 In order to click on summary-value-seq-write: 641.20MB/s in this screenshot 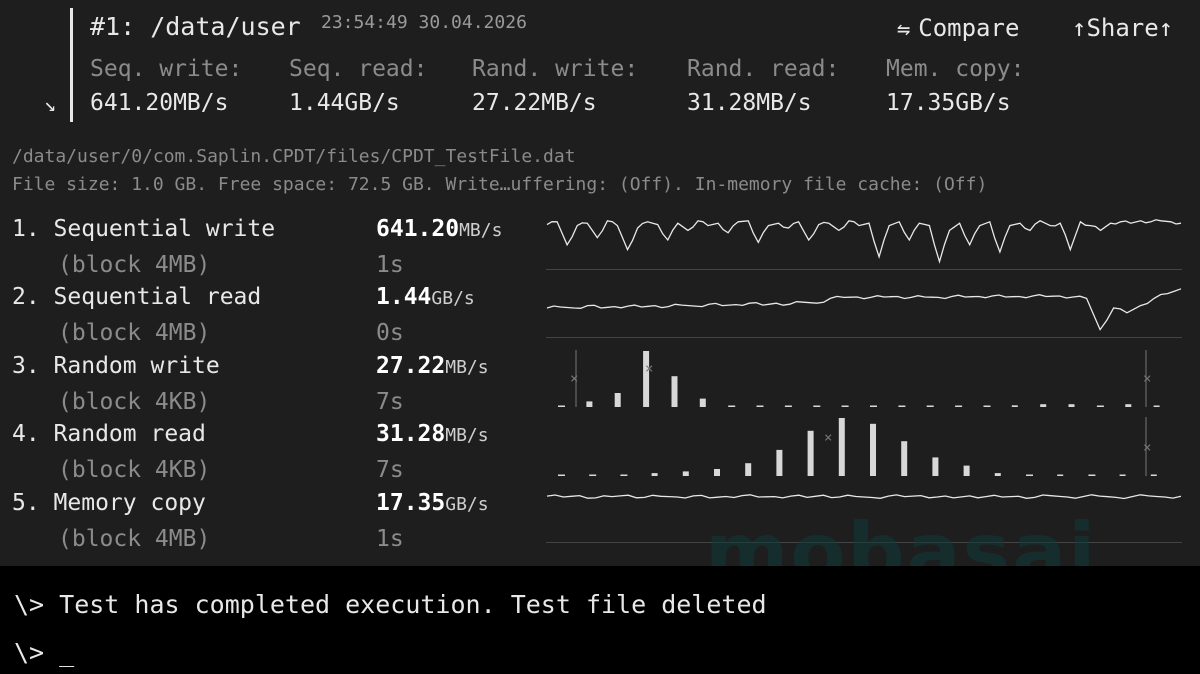, I will do `click(159, 103)`.